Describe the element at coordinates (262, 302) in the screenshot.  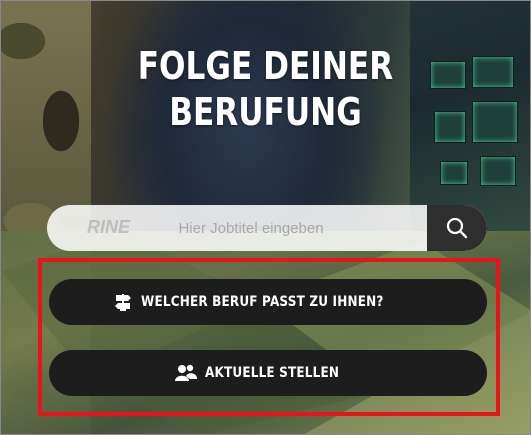
I see `career-match-label: WELCHER BERUF PASST ZU IHNEN?` at that location.